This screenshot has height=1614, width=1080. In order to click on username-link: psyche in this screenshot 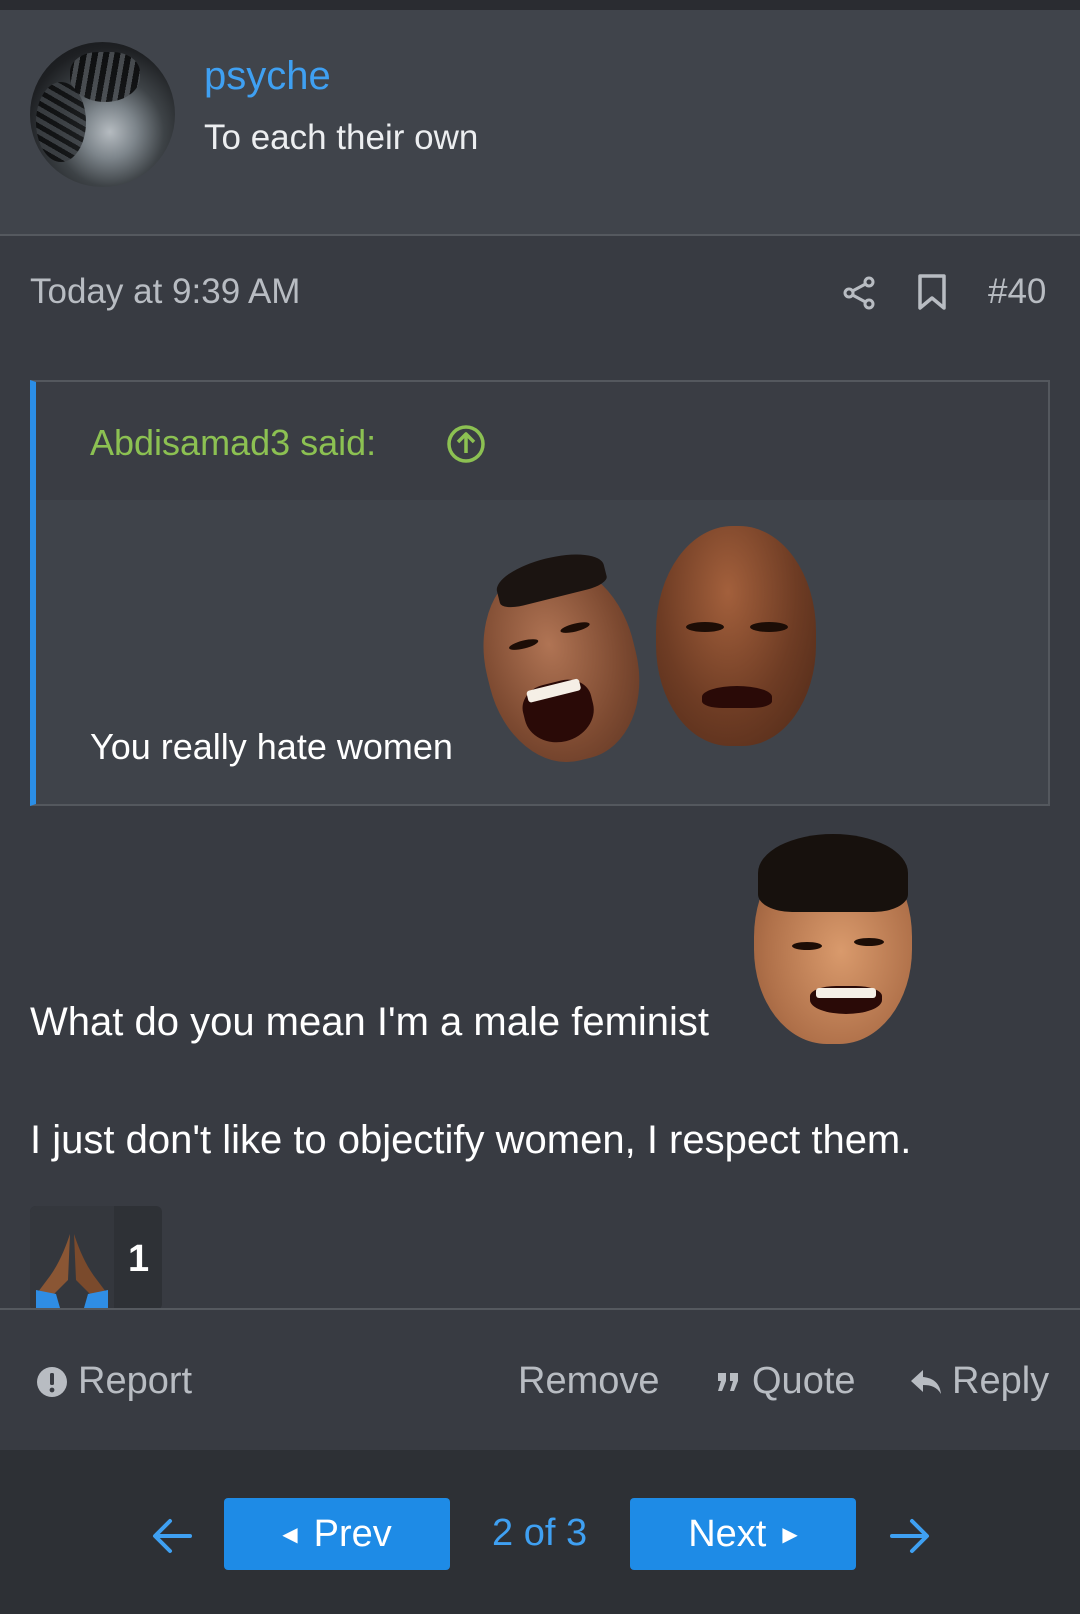, I will do `click(267, 76)`.